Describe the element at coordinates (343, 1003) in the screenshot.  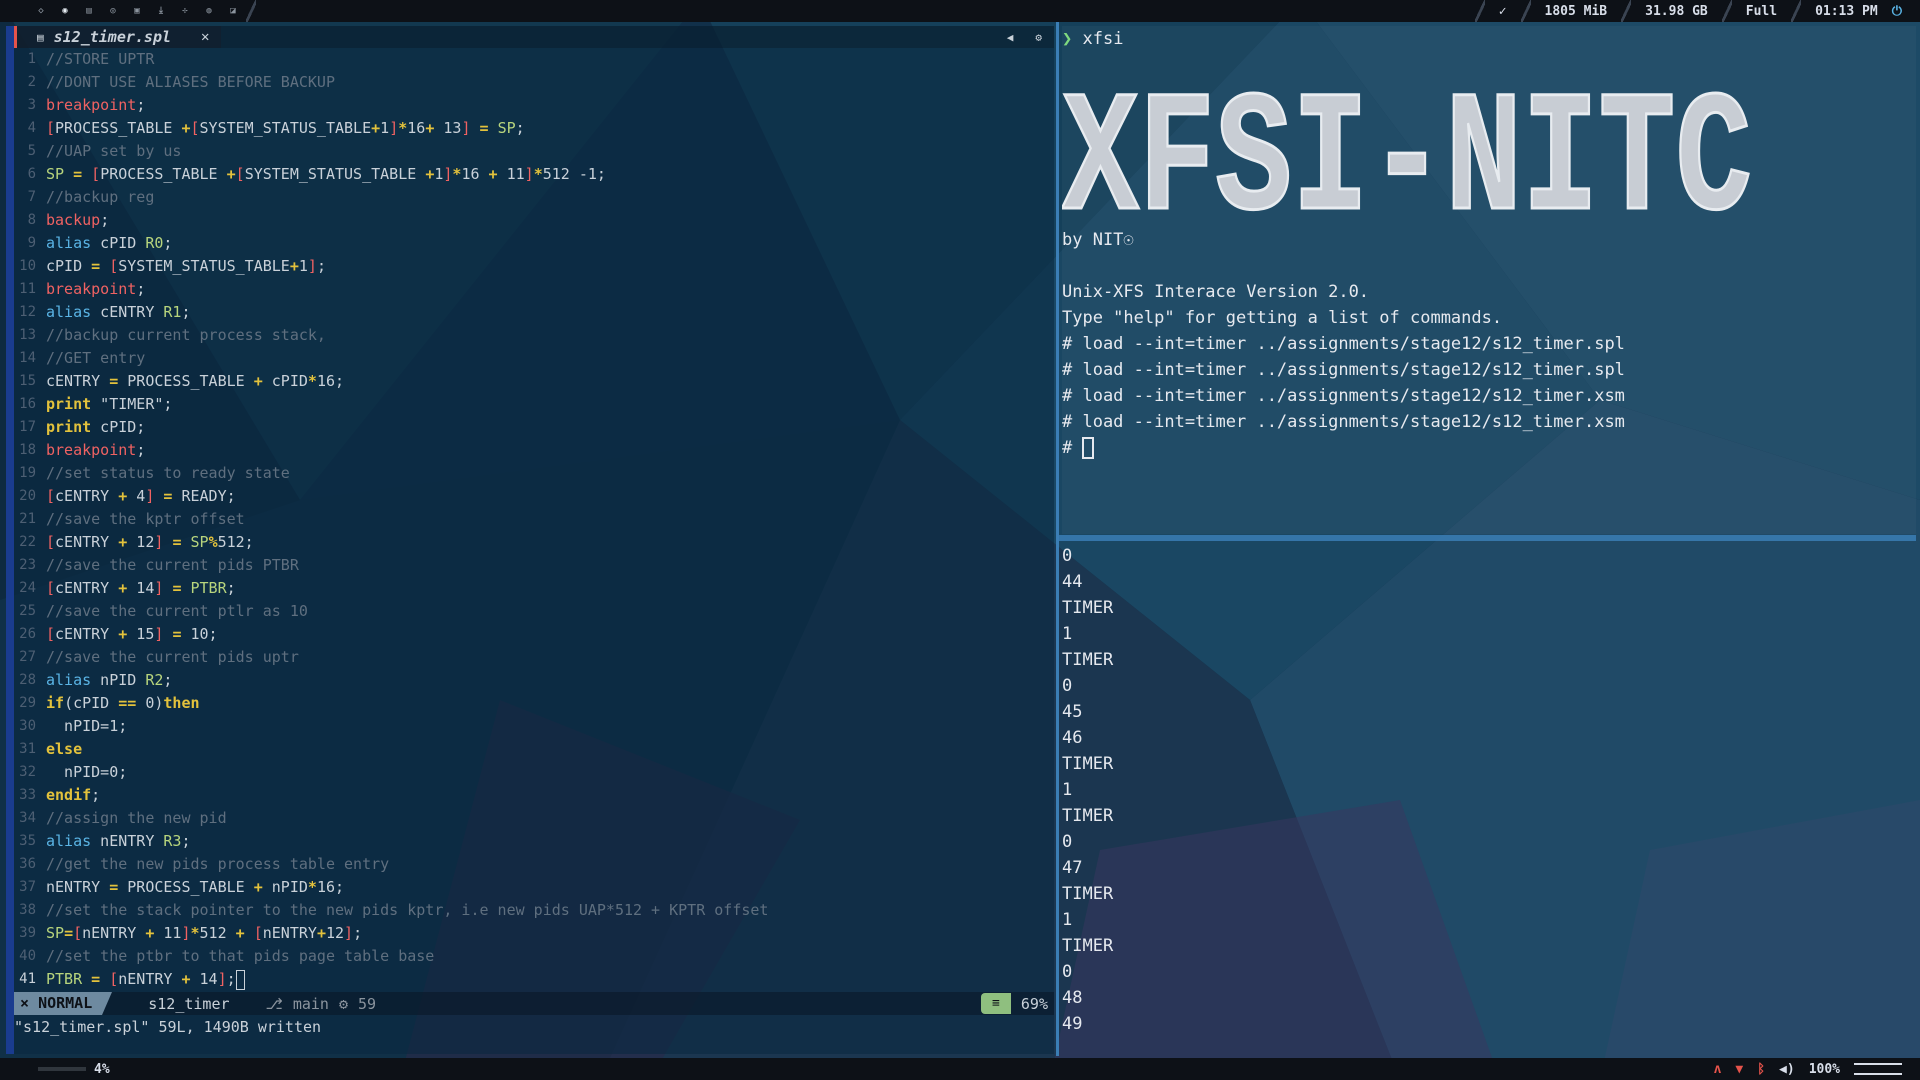
I see `changes-icon: ⚙` at that location.